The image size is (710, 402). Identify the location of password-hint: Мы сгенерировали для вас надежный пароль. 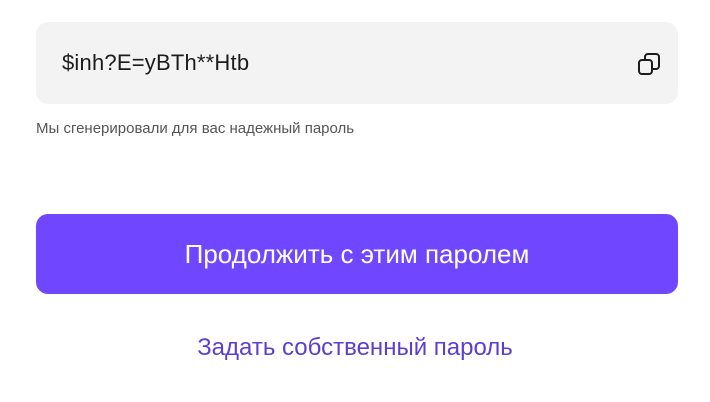
(195, 128).